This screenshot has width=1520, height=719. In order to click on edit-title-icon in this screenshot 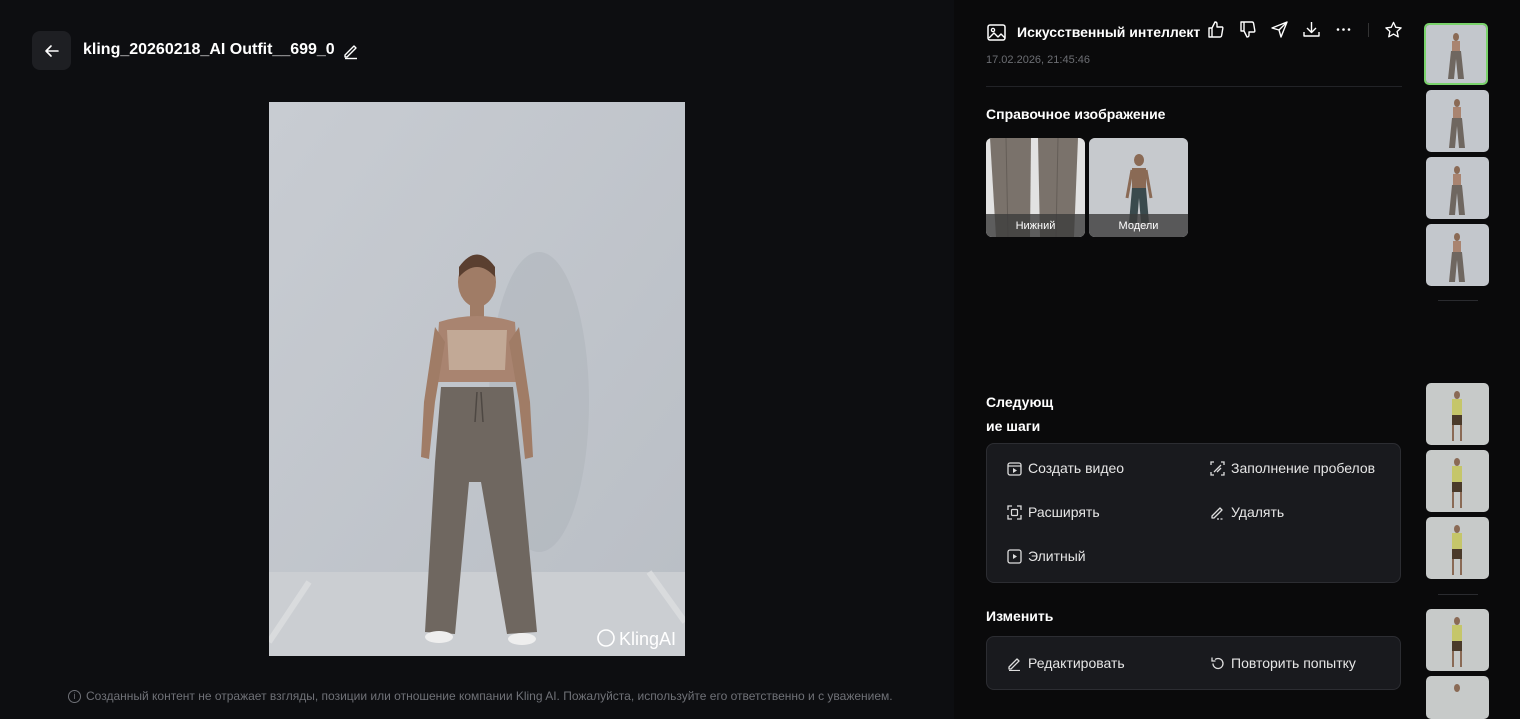, I will do `click(351, 51)`.